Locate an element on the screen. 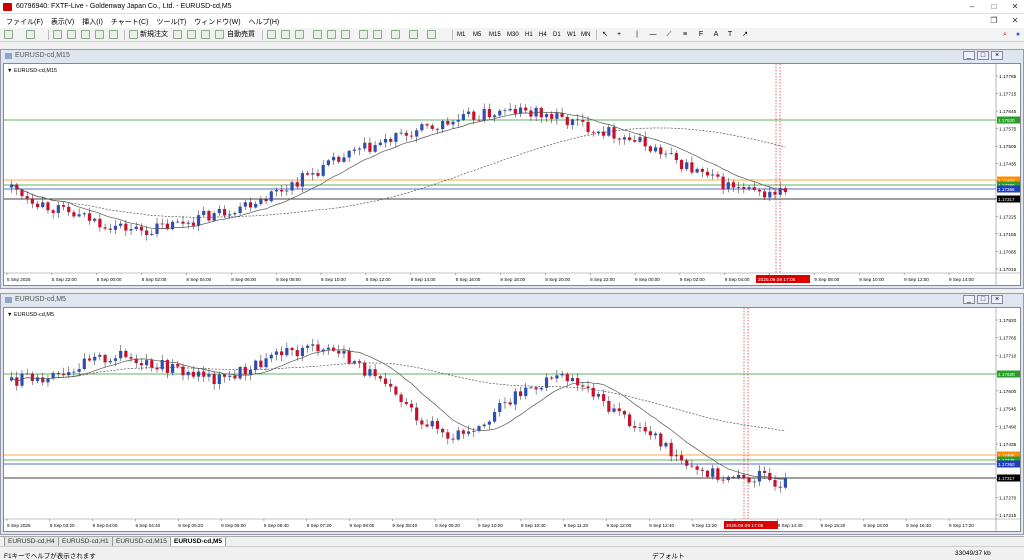 Image resolution: width=1024 pixels, height=560 pixels. zoom-out-icon is located at coordinates (331, 34).